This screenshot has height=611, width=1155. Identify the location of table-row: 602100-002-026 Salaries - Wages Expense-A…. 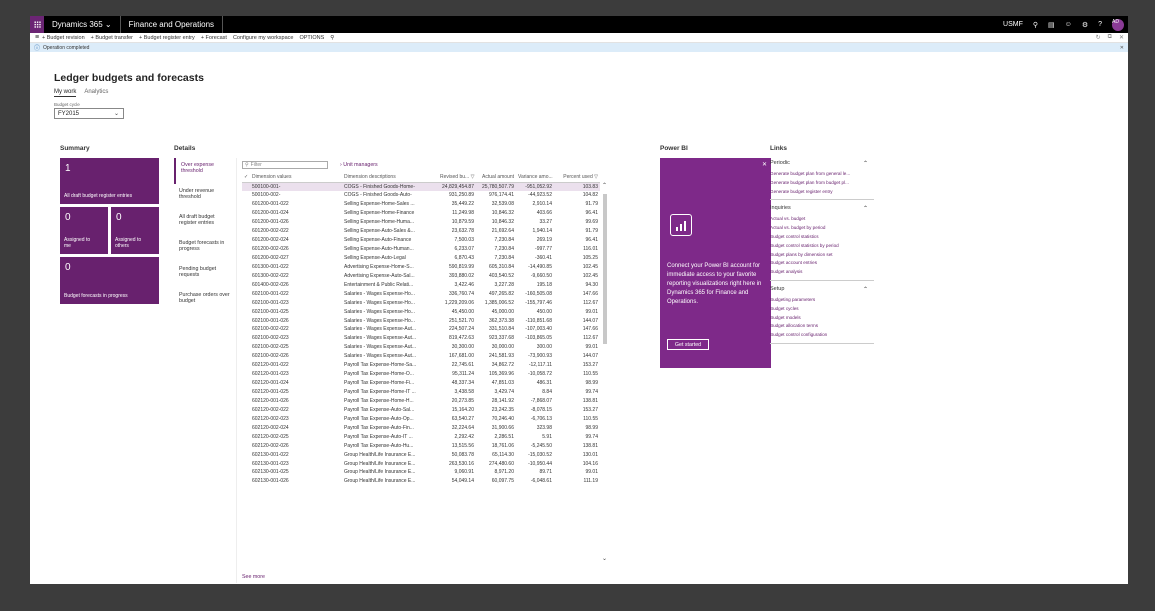
(421, 356).